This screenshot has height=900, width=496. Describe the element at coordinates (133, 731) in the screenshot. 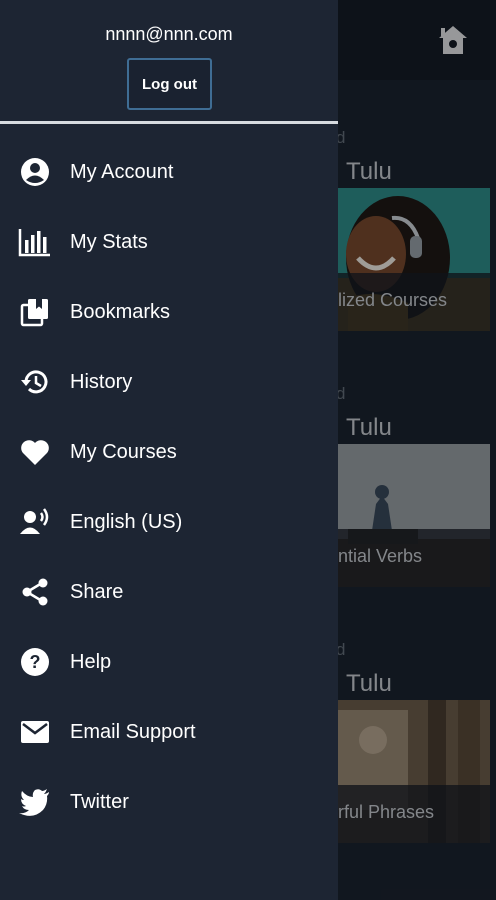

I see `menu-item-label: Email Support` at that location.